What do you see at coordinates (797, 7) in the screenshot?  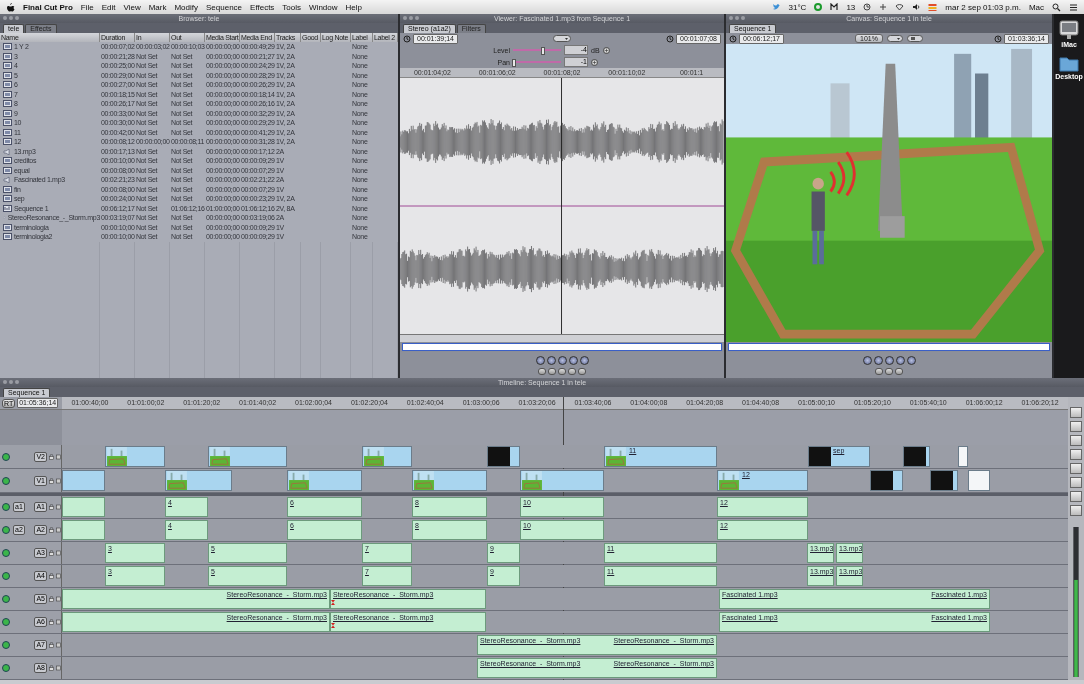 I see `weather-text: 31°C` at bounding box center [797, 7].